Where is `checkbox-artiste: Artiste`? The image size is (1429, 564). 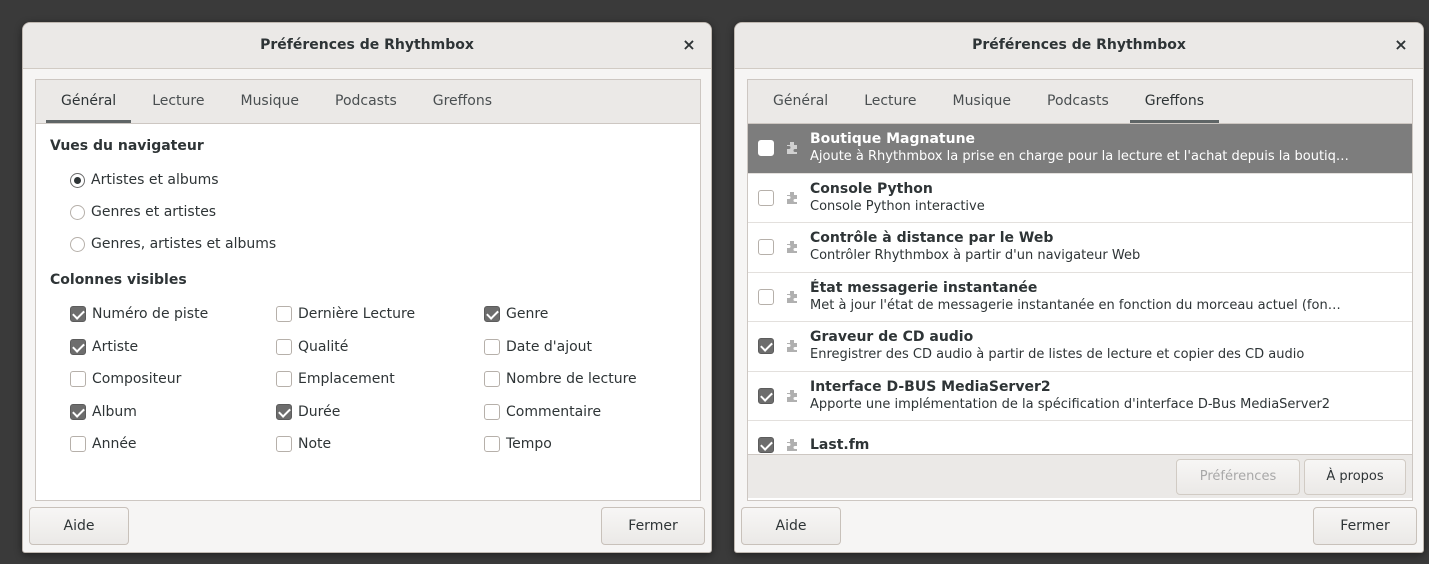
checkbox-artiste: Artiste is located at coordinates (173, 347).